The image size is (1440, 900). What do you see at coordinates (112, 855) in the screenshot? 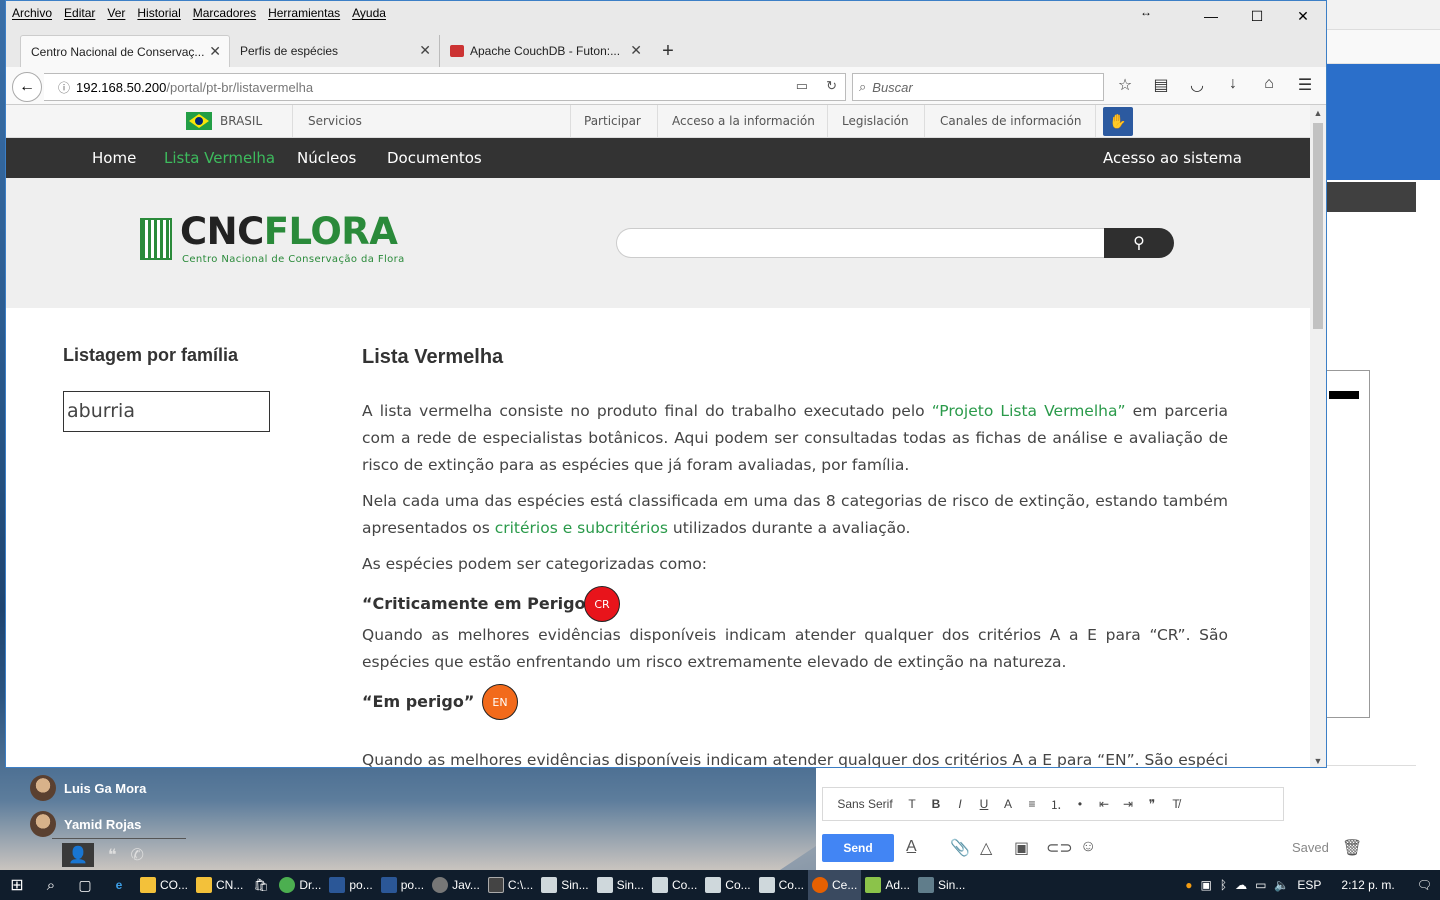
I see `hangouts-icon: ❝` at bounding box center [112, 855].